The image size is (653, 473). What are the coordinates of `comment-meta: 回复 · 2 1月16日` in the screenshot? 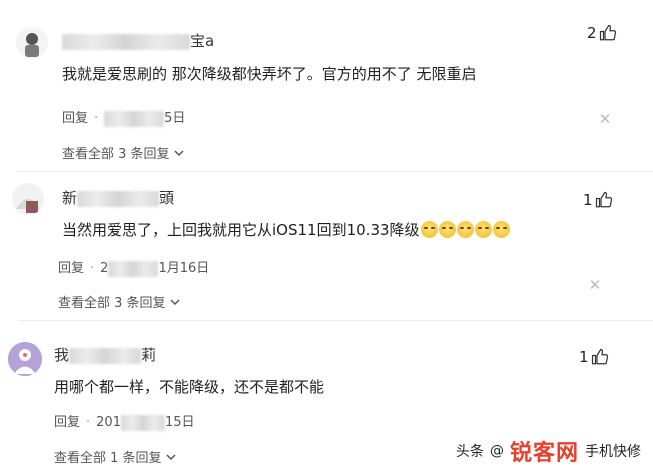 It's located at (134, 268).